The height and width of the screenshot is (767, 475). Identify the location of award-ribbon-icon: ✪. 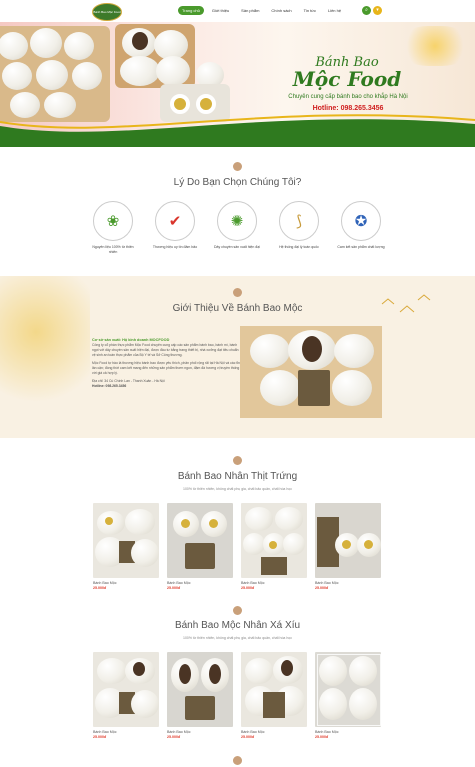
(361, 221).